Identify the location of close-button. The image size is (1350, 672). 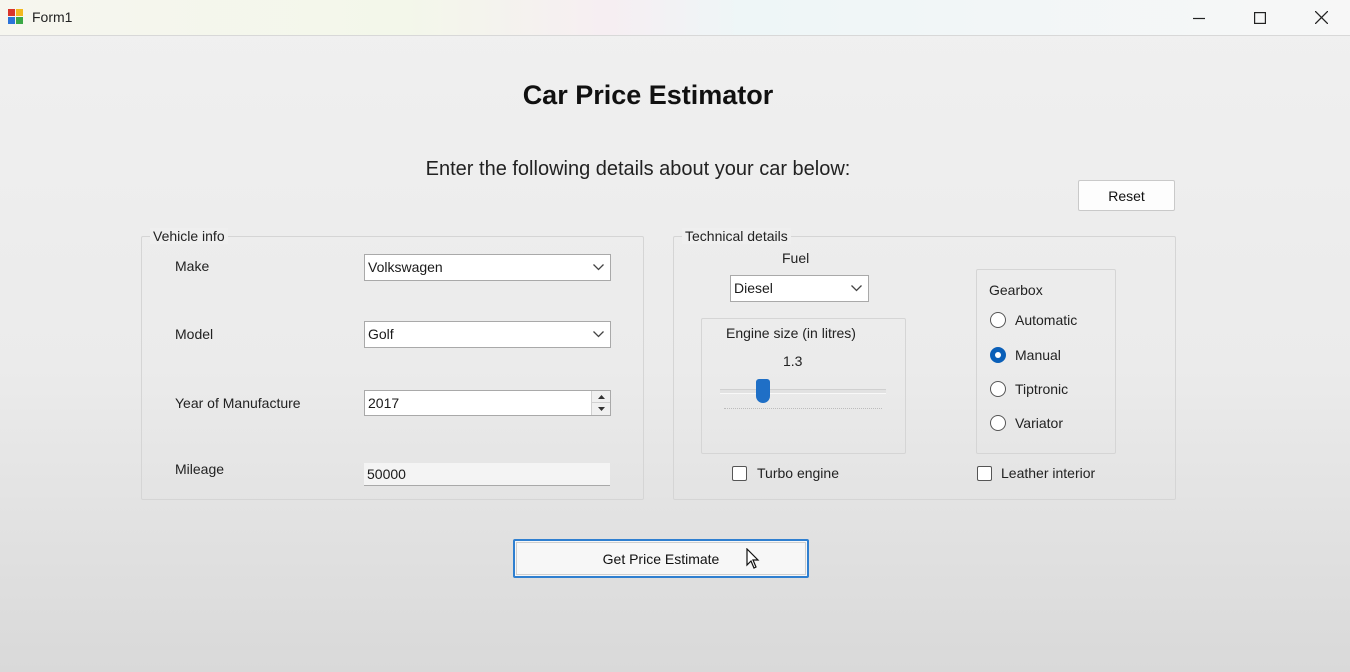
(1321, 17).